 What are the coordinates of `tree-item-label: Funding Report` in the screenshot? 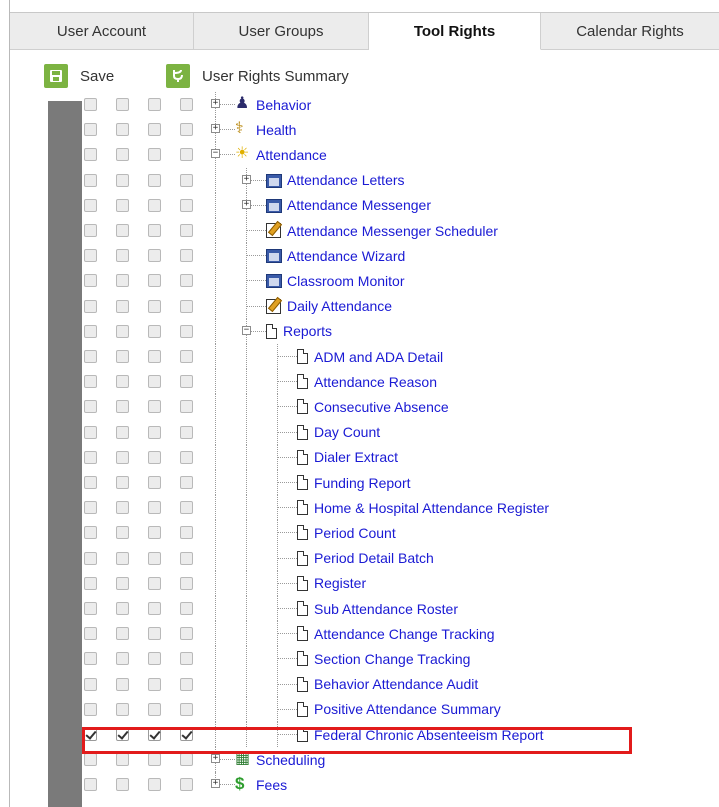 It's located at (361, 482).